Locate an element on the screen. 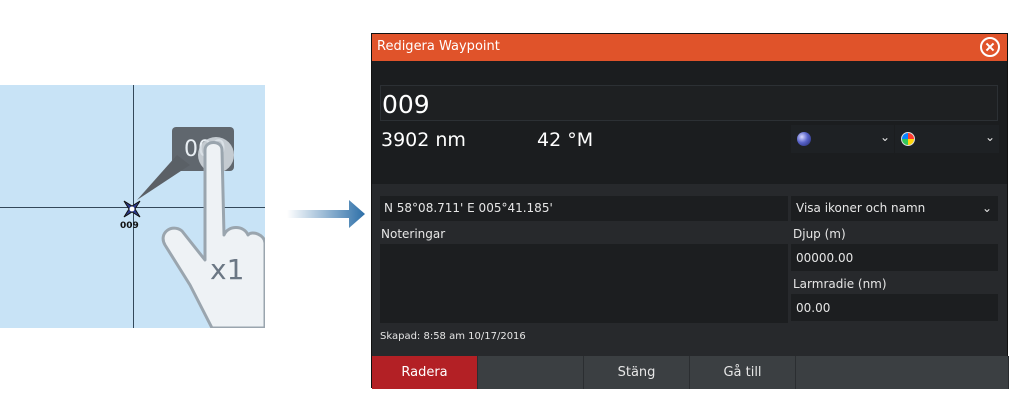  alarm-radius-field: 00.00 is located at coordinates (894, 307).